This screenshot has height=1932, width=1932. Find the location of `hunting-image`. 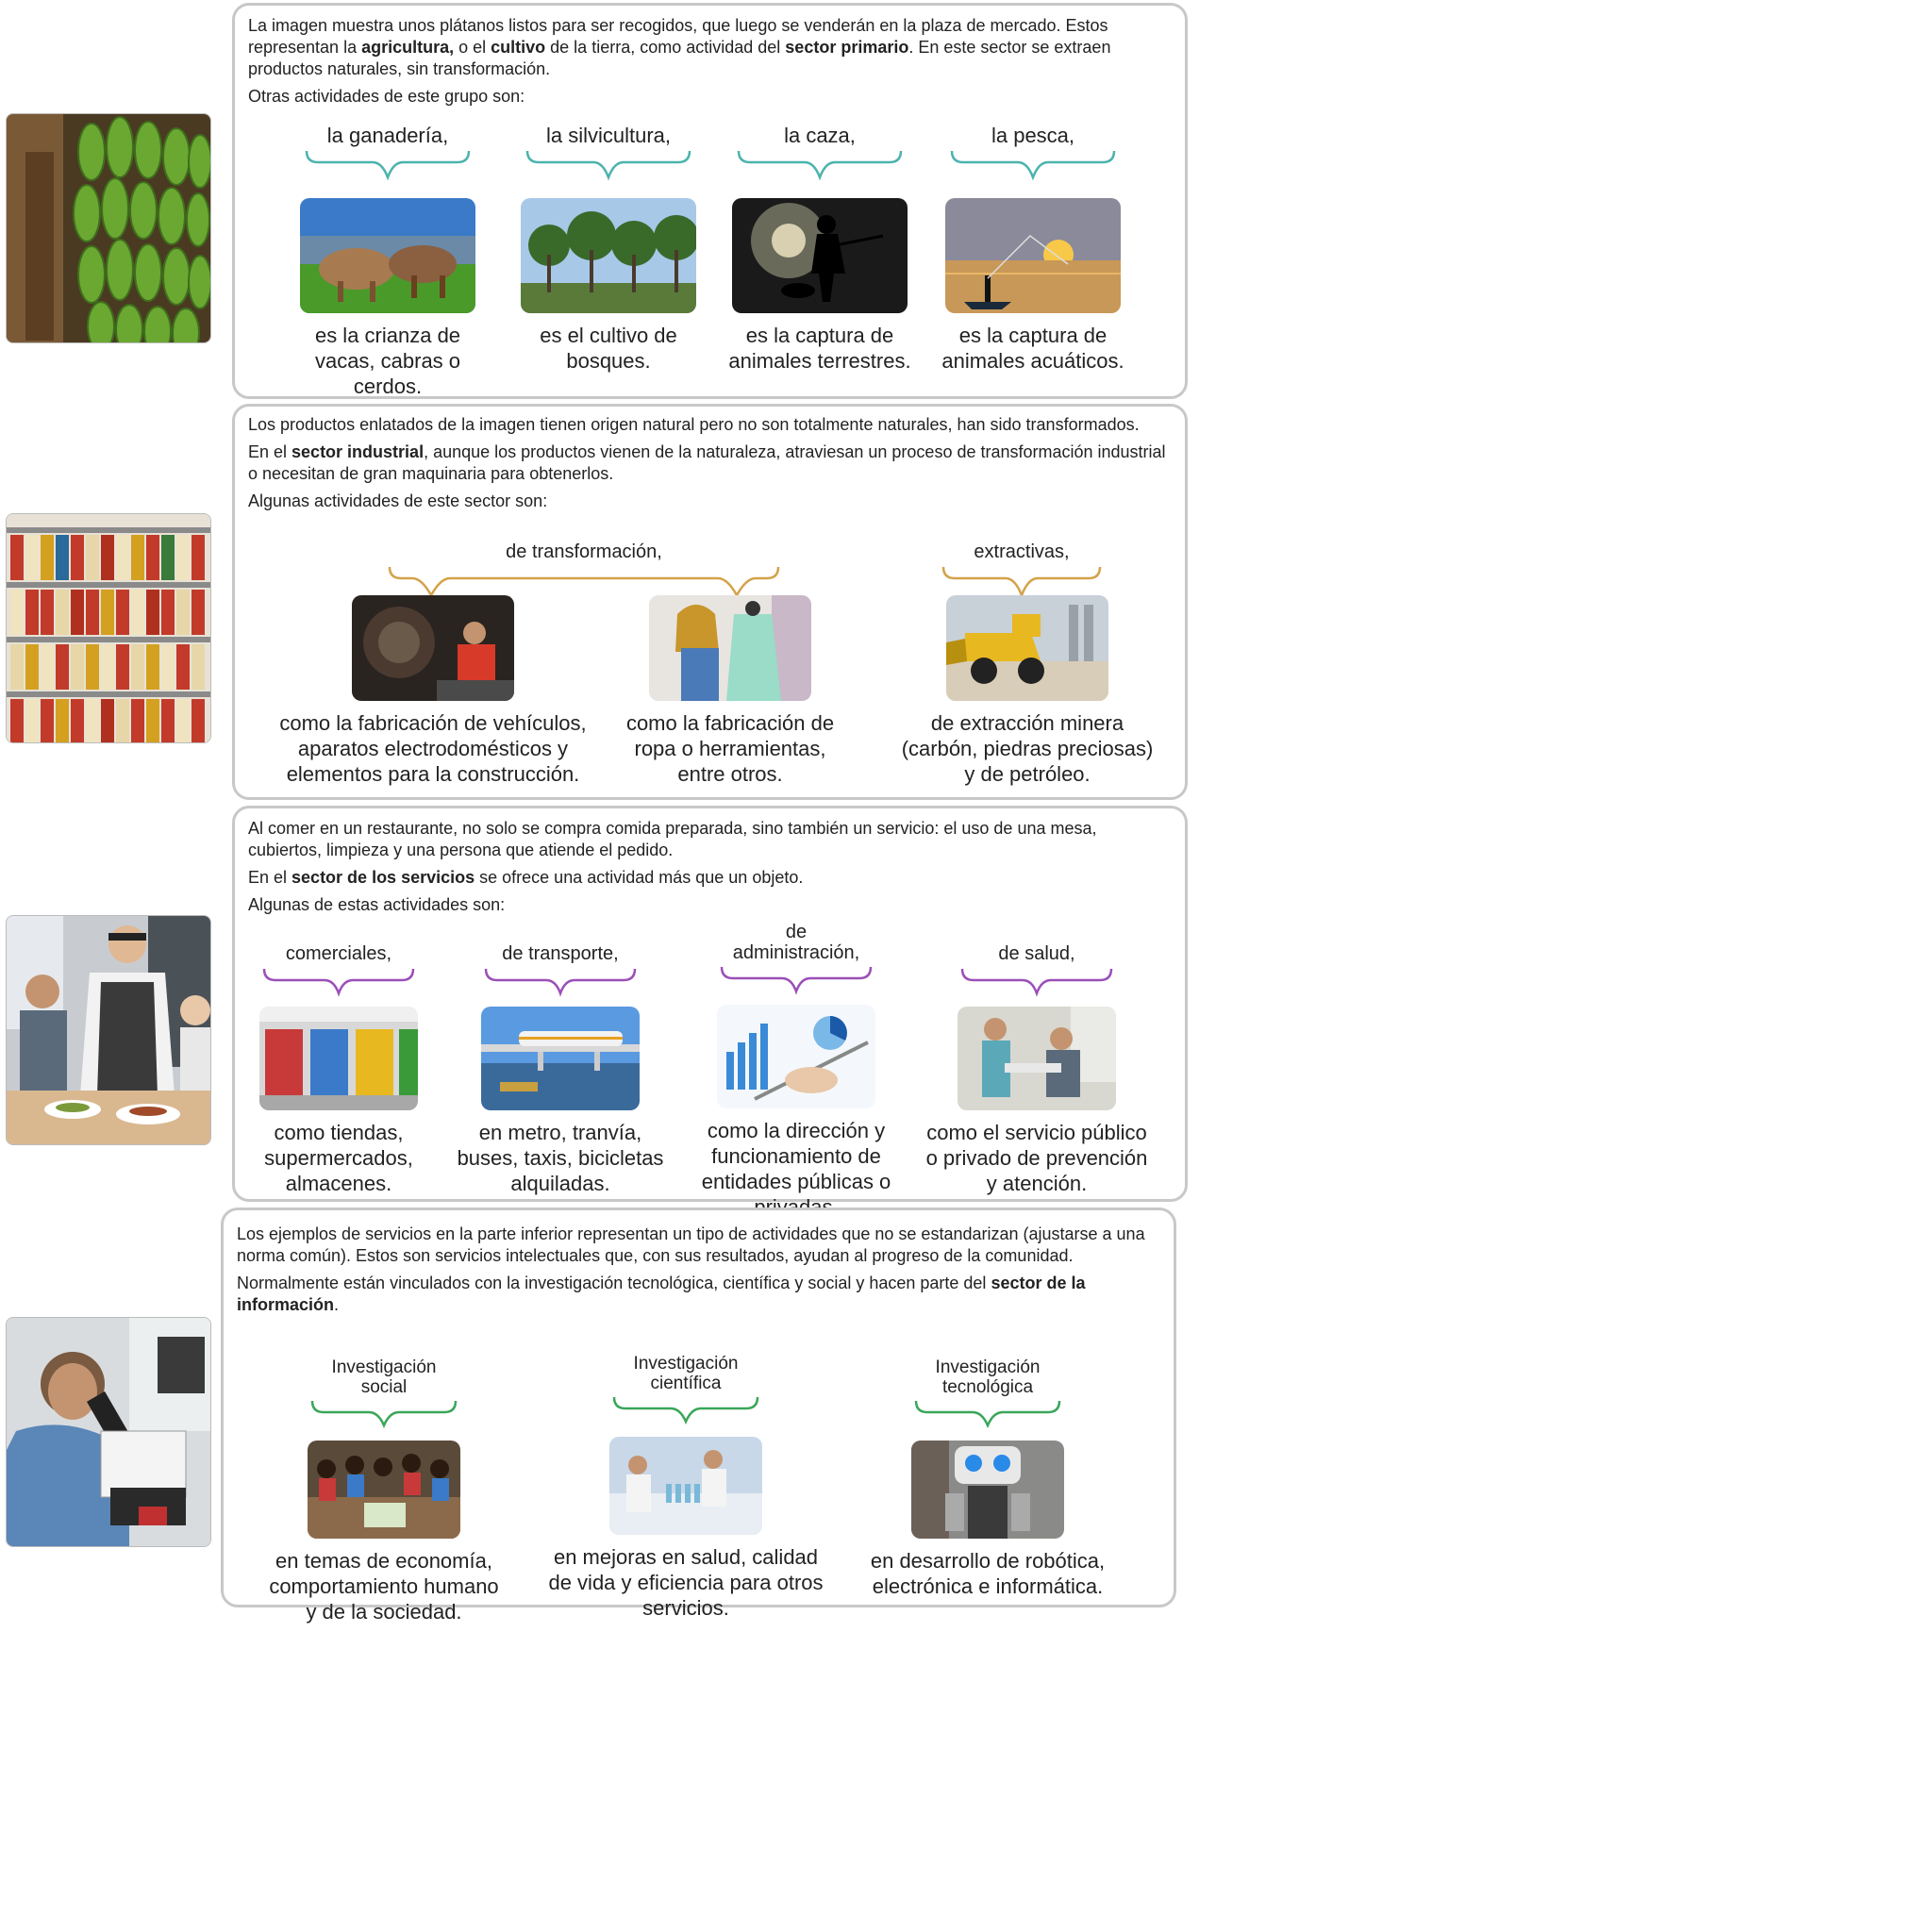

hunting-image is located at coordinates (820, 255).